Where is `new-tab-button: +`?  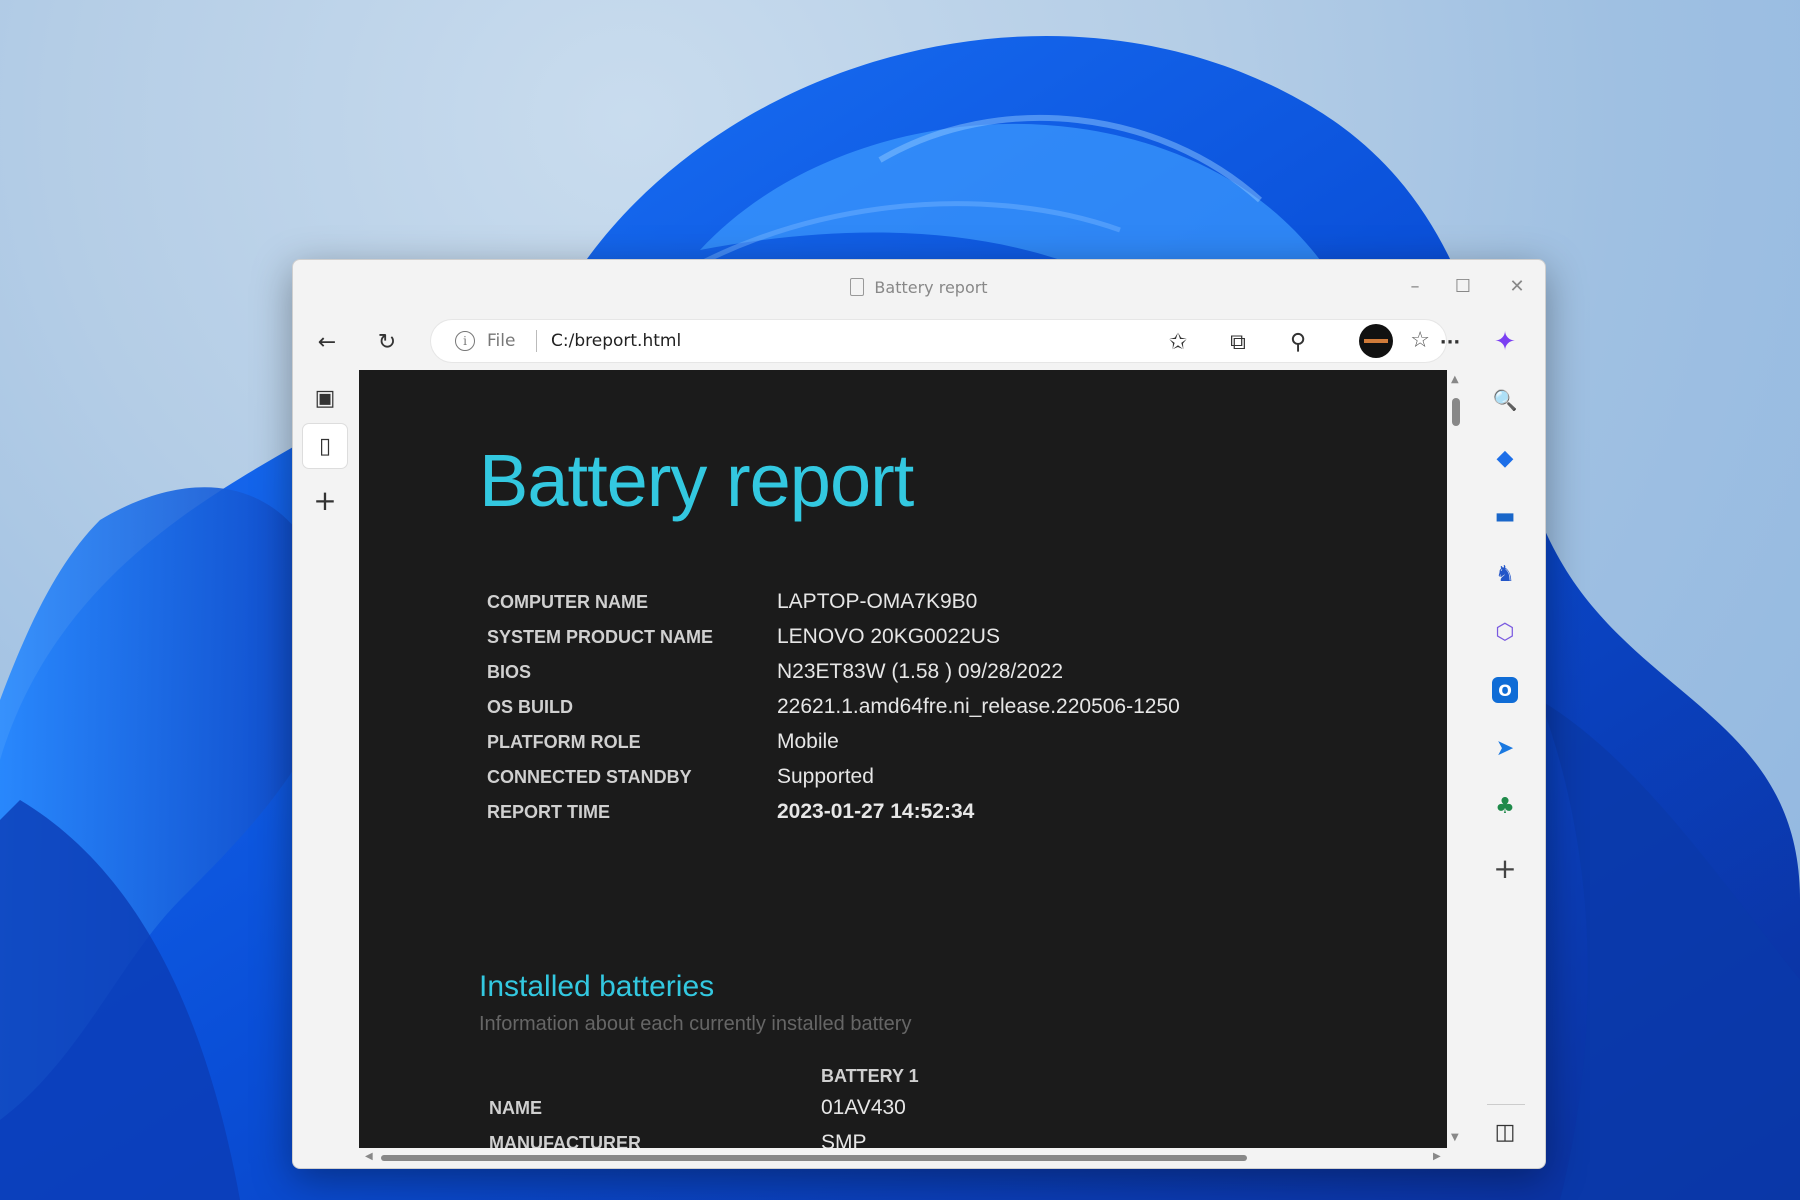 new-tab-button: + is located at coordinates (325, 500).